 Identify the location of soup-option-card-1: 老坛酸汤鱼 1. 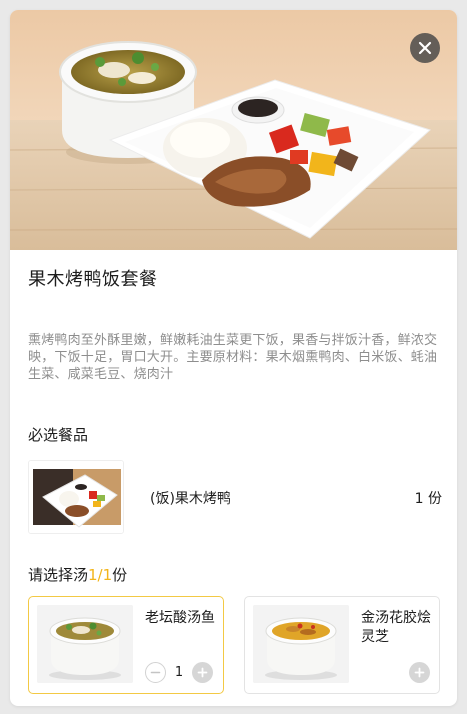
(126, 645).